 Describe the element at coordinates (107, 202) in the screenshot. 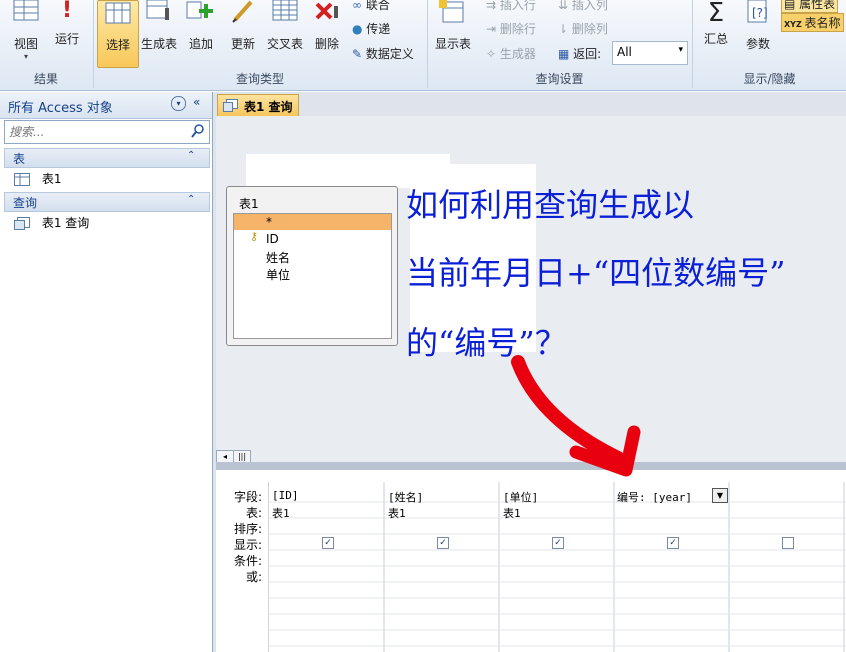

I see `nav-section-queries: 查询 ⌃` at that location.